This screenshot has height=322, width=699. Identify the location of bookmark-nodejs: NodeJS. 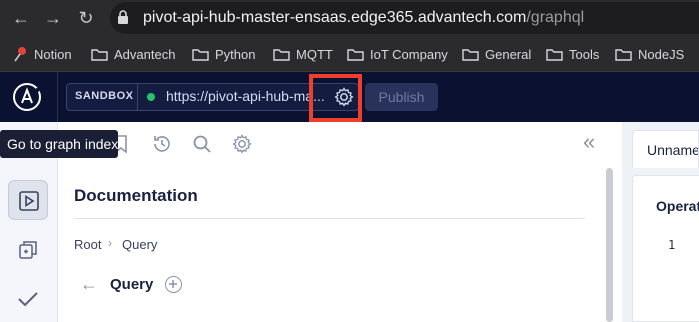
(649, 54).